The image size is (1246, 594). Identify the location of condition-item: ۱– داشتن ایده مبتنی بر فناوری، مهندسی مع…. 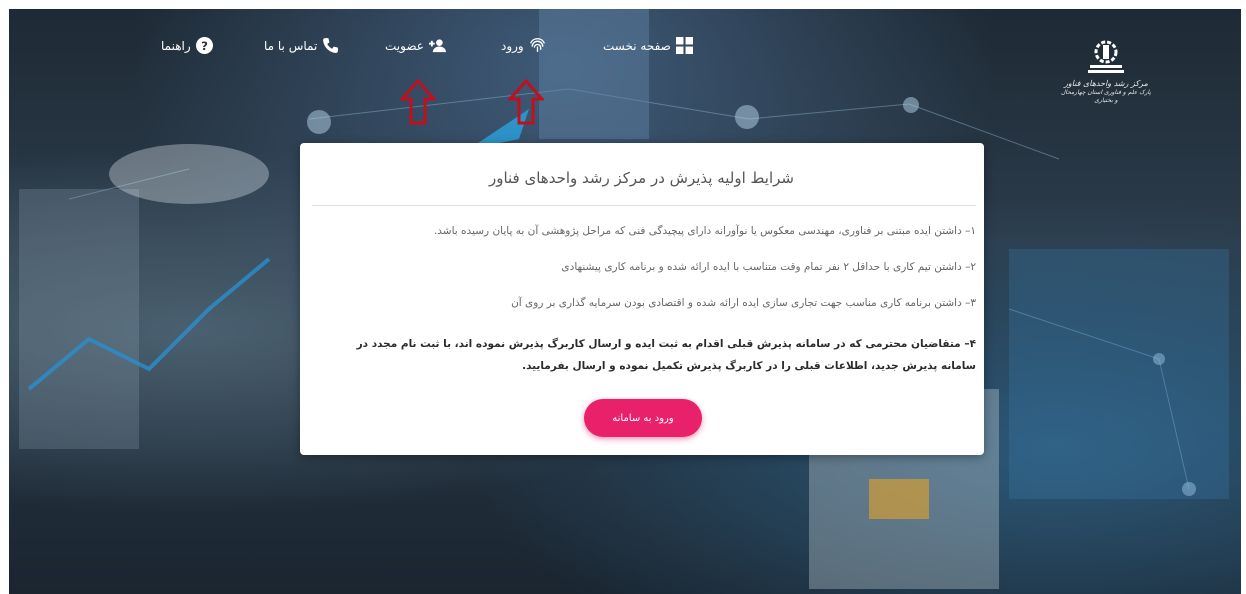
(704, 231).